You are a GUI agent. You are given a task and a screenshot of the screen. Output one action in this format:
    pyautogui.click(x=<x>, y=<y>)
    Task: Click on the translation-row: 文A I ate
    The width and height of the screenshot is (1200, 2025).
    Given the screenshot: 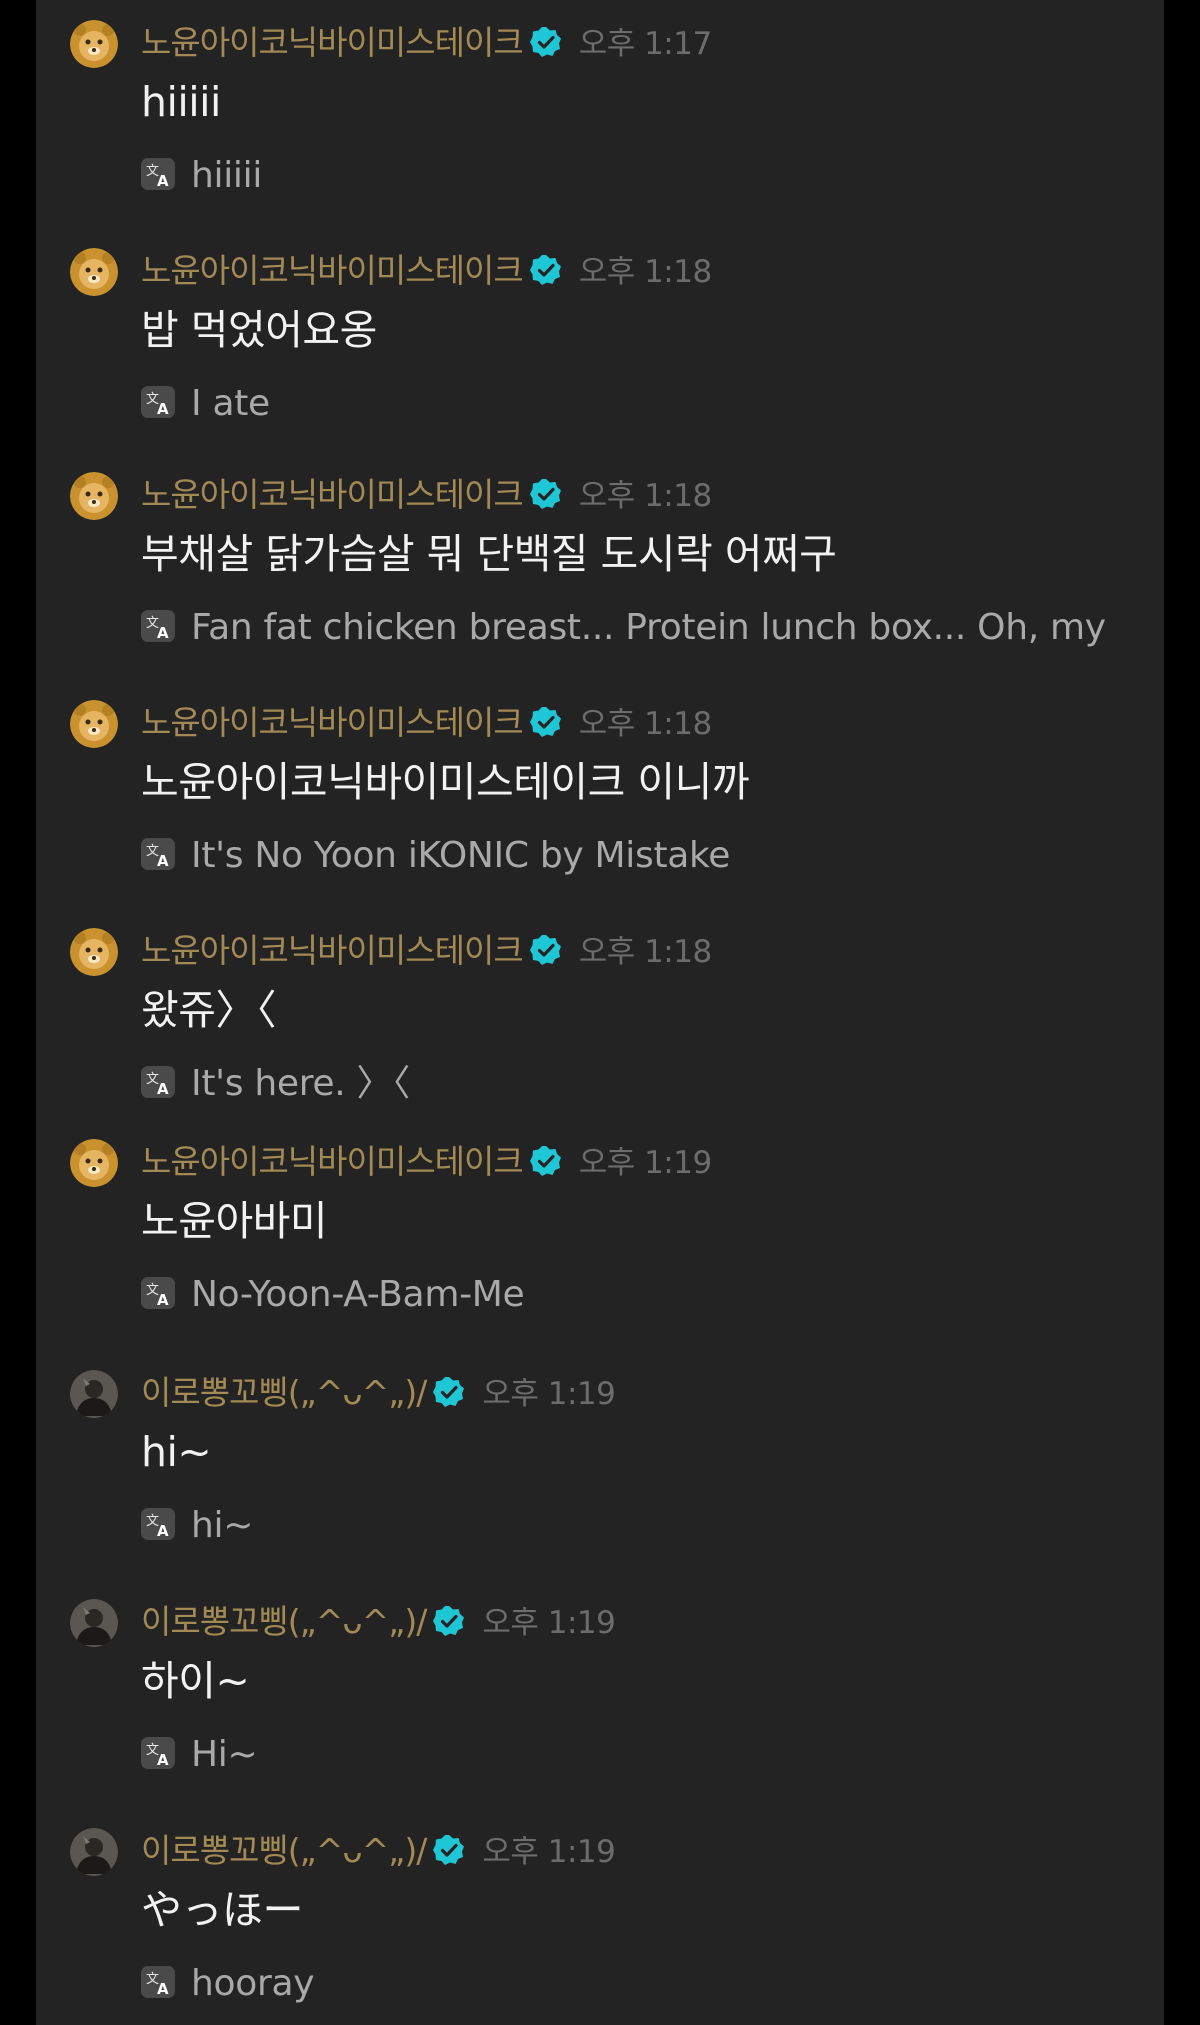 What is the action you would take?
    pyautogui.click(x=205, y=404)
    